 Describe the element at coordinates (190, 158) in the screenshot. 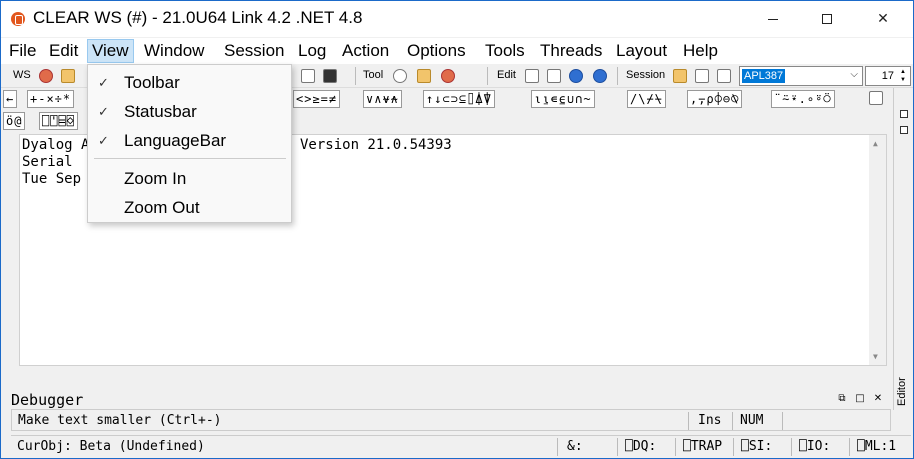

I see `menu-separator` at that location.